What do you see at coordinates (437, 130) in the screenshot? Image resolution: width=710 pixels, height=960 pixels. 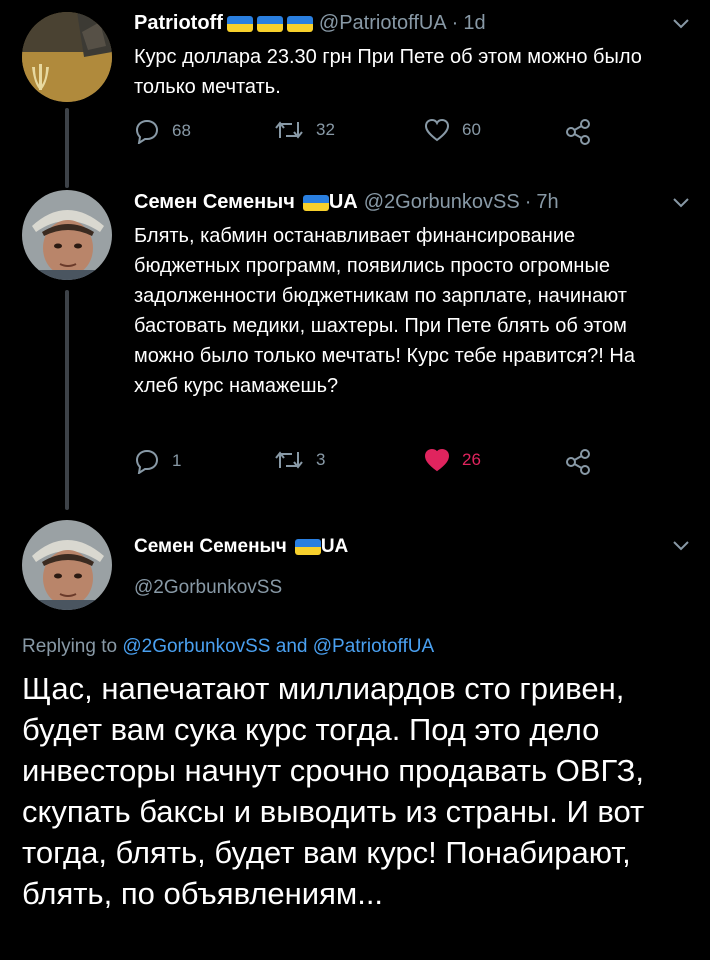 I see `heart-icon` at bounding box center [437, 130].